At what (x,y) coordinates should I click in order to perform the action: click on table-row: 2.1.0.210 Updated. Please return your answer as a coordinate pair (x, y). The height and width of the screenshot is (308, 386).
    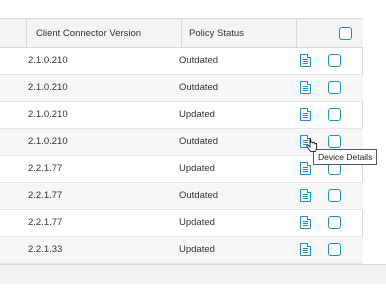
    Looking at the image, I should click on (181, 115).